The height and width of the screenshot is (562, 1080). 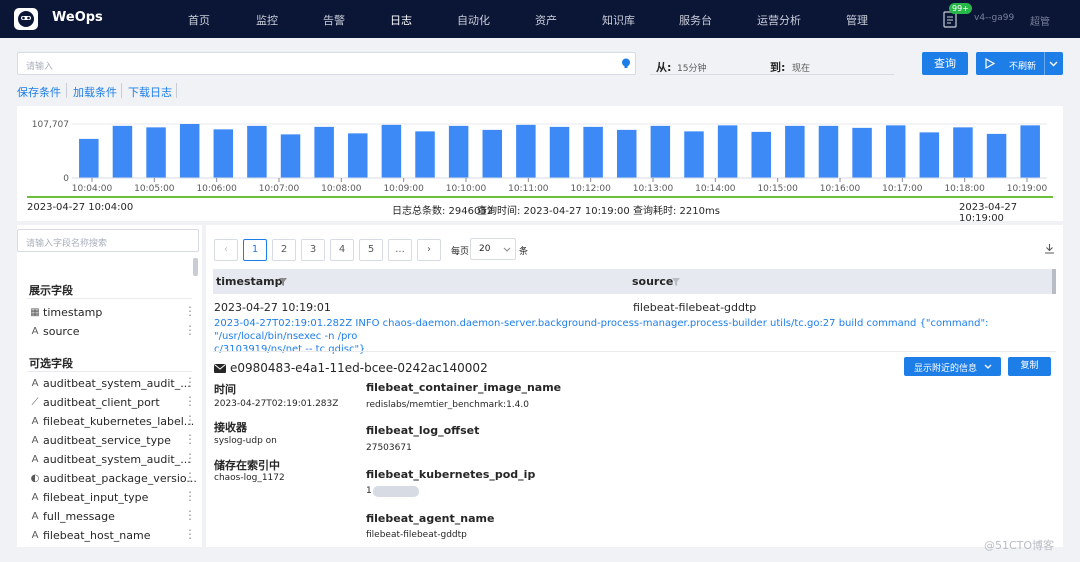 What do you see at coordinates (199, 20) in the screenshot?
I see `nav-item-home: 首页` at bounding box center [199, 20].